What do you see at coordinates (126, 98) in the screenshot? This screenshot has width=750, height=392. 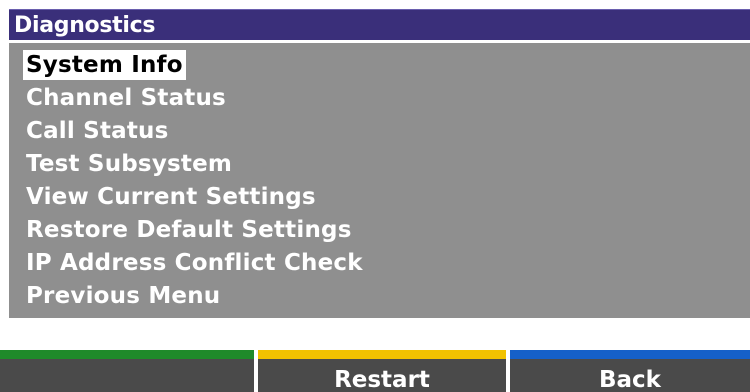 I see `menu-item-channel-status: Channel Status` at bounding box center [126, 98].